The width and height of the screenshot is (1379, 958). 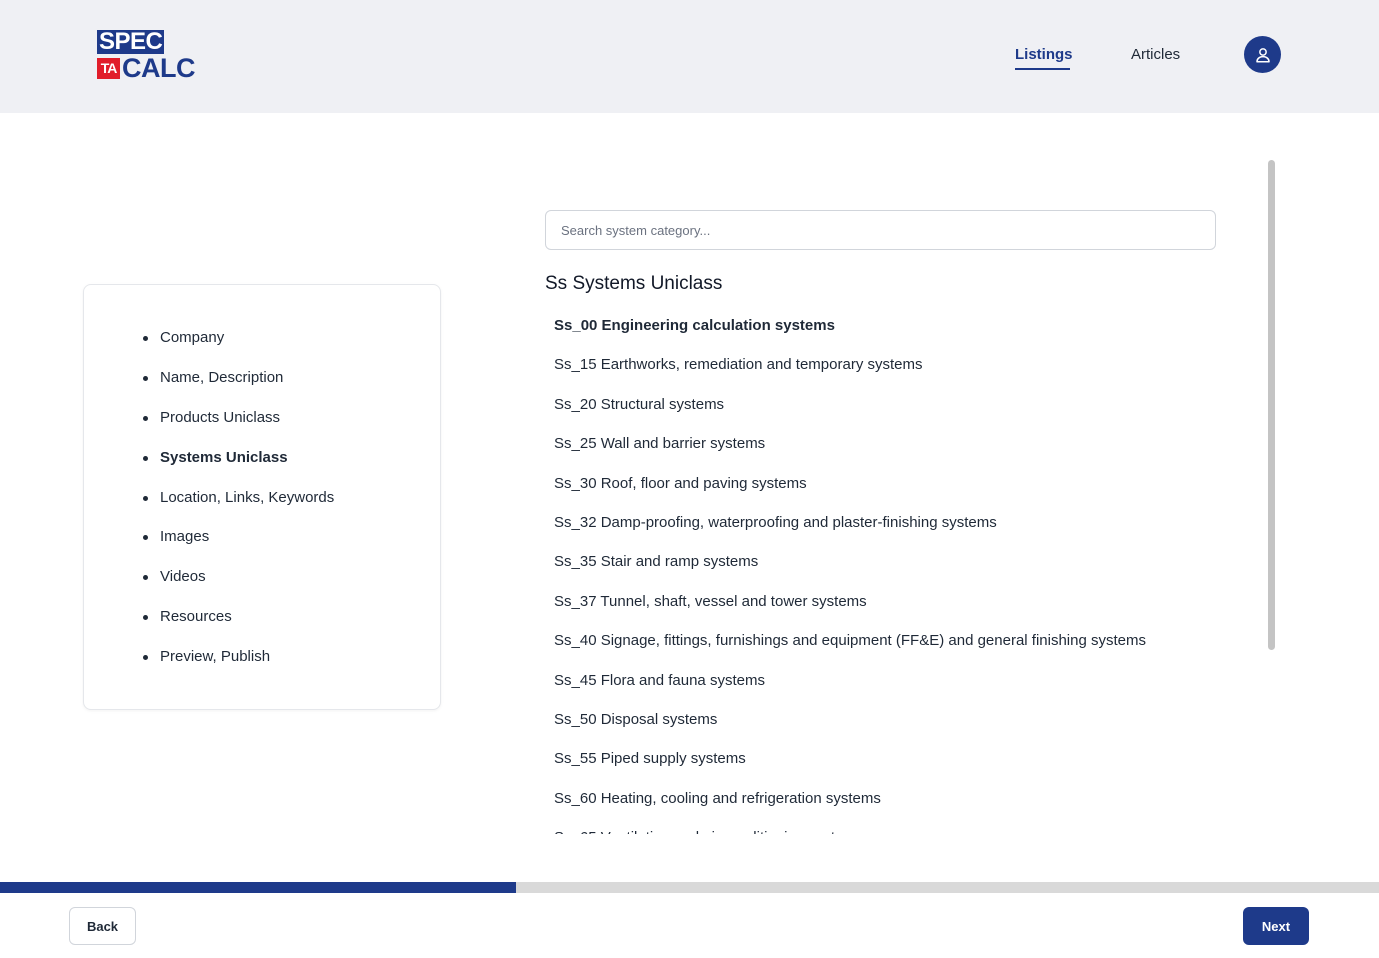 What do you see at coordinates (895, 720) in the screenshot?
I see `category-item: Ss_50 Disposal systems` at bounding box center [895, 720].